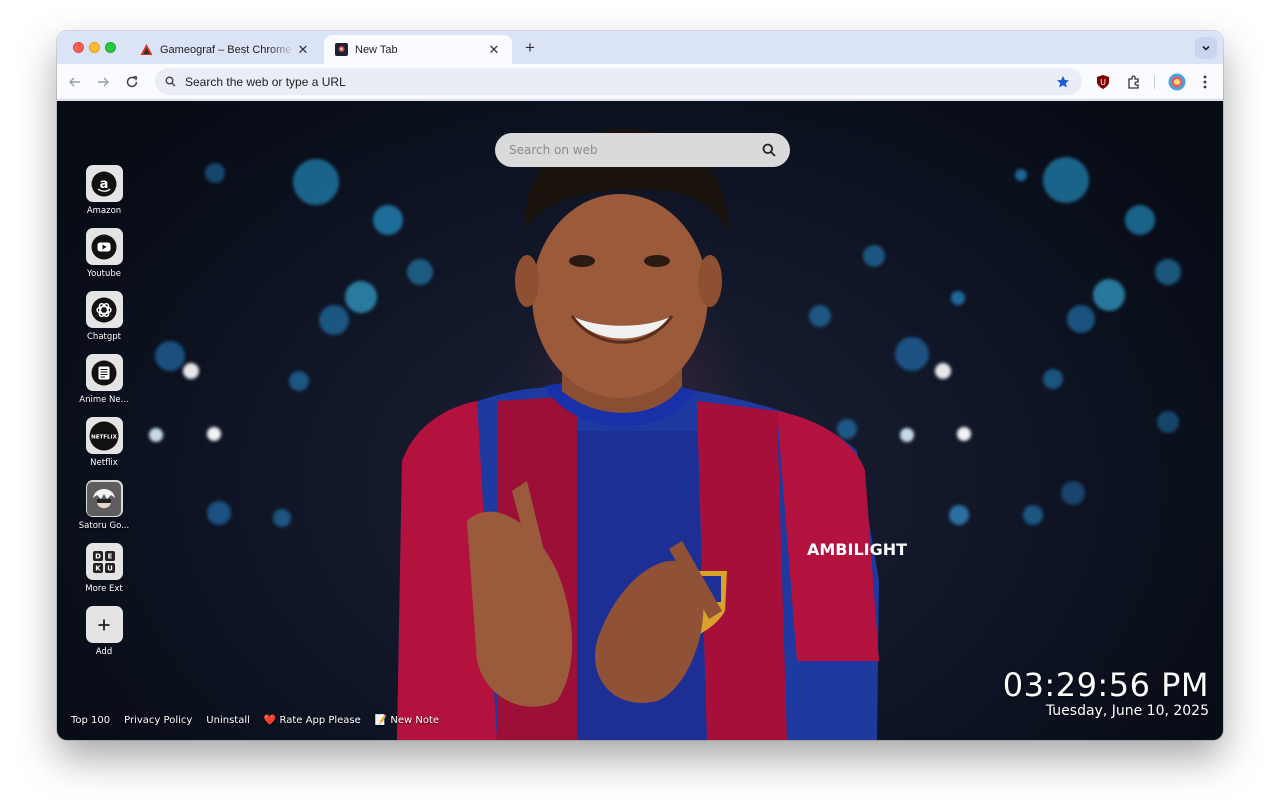  I want to click on extensions-puzzle-icon, so click(1133, 82).